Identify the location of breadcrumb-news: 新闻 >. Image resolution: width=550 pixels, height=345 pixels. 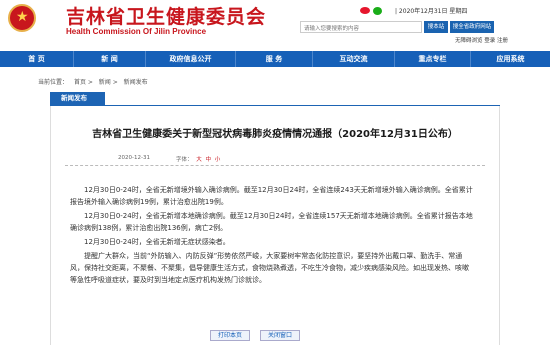
(108, 82).